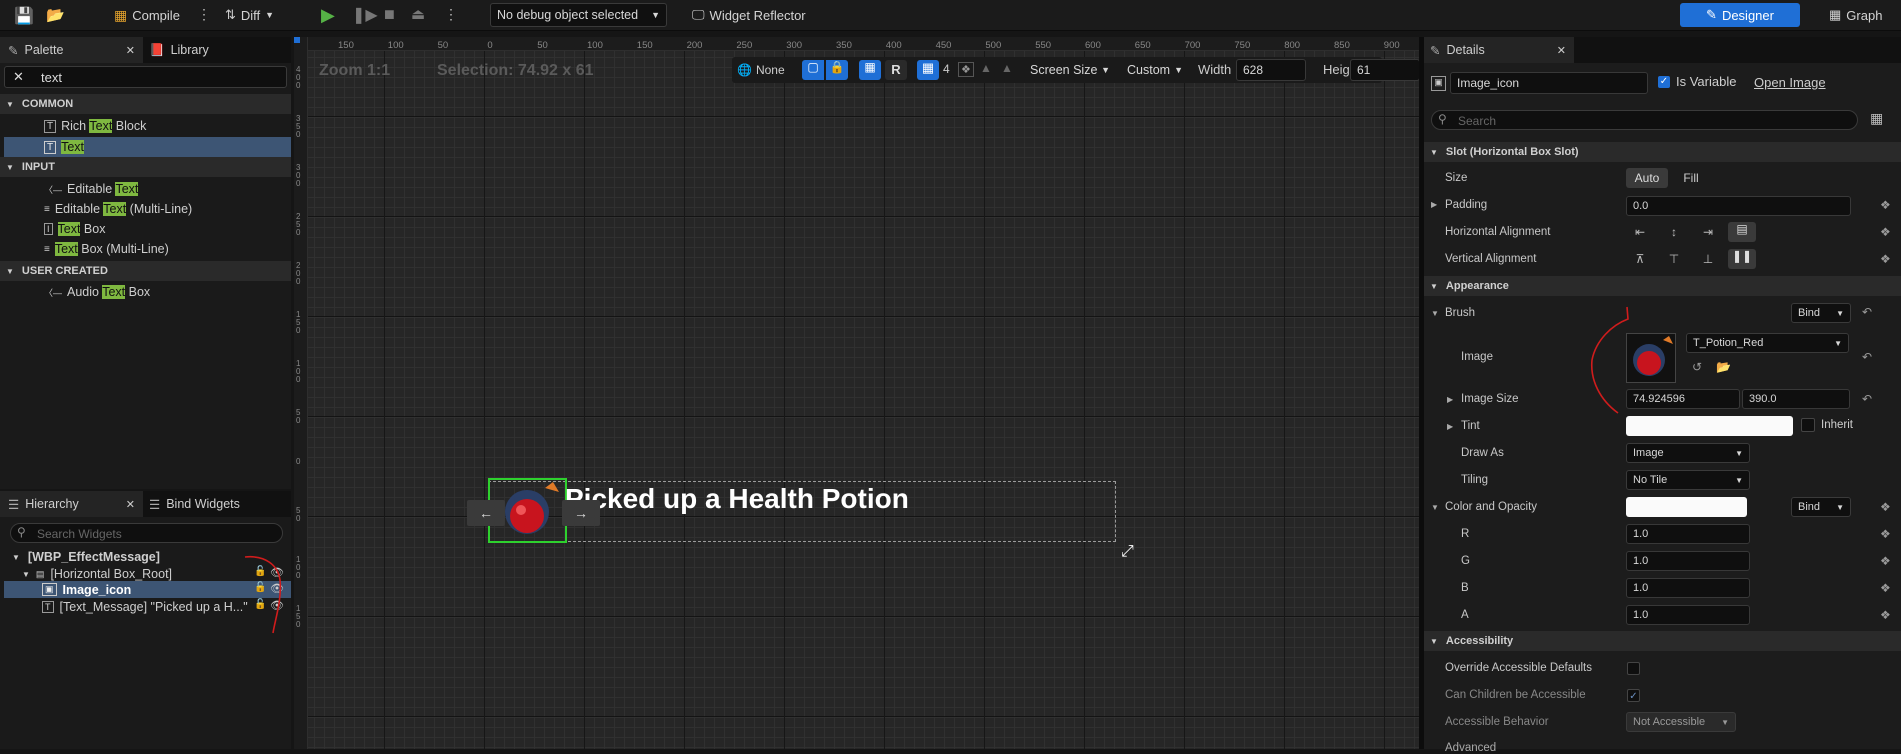 This screenshot has width=1901, height=754. Describe the element at coordinates (146, 533) in the screenshot. I see `hierarchy-search-field: ⚲ Search Widgets` at that location.